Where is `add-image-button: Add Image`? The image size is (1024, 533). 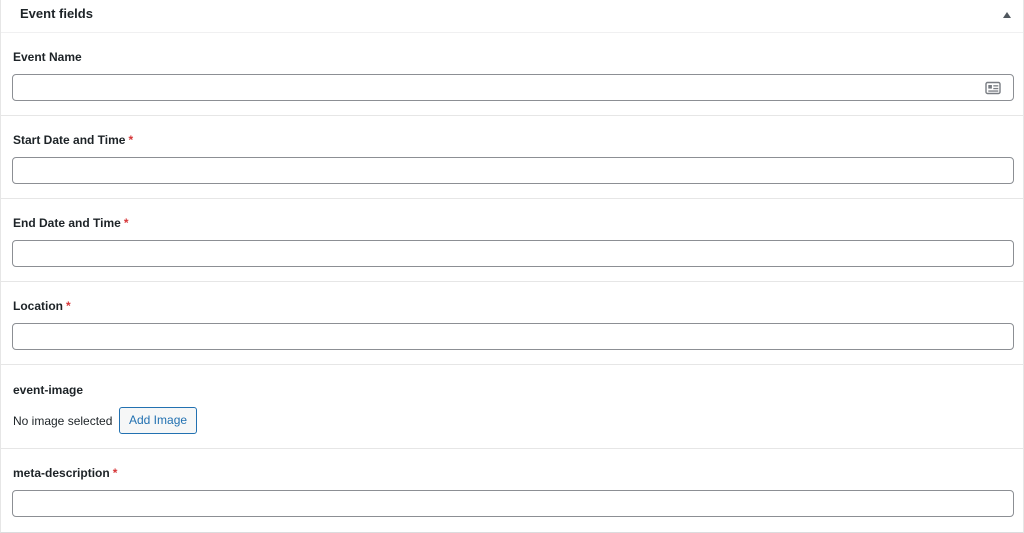
add-image-button: Add Image is located at coordinates (158, 420).